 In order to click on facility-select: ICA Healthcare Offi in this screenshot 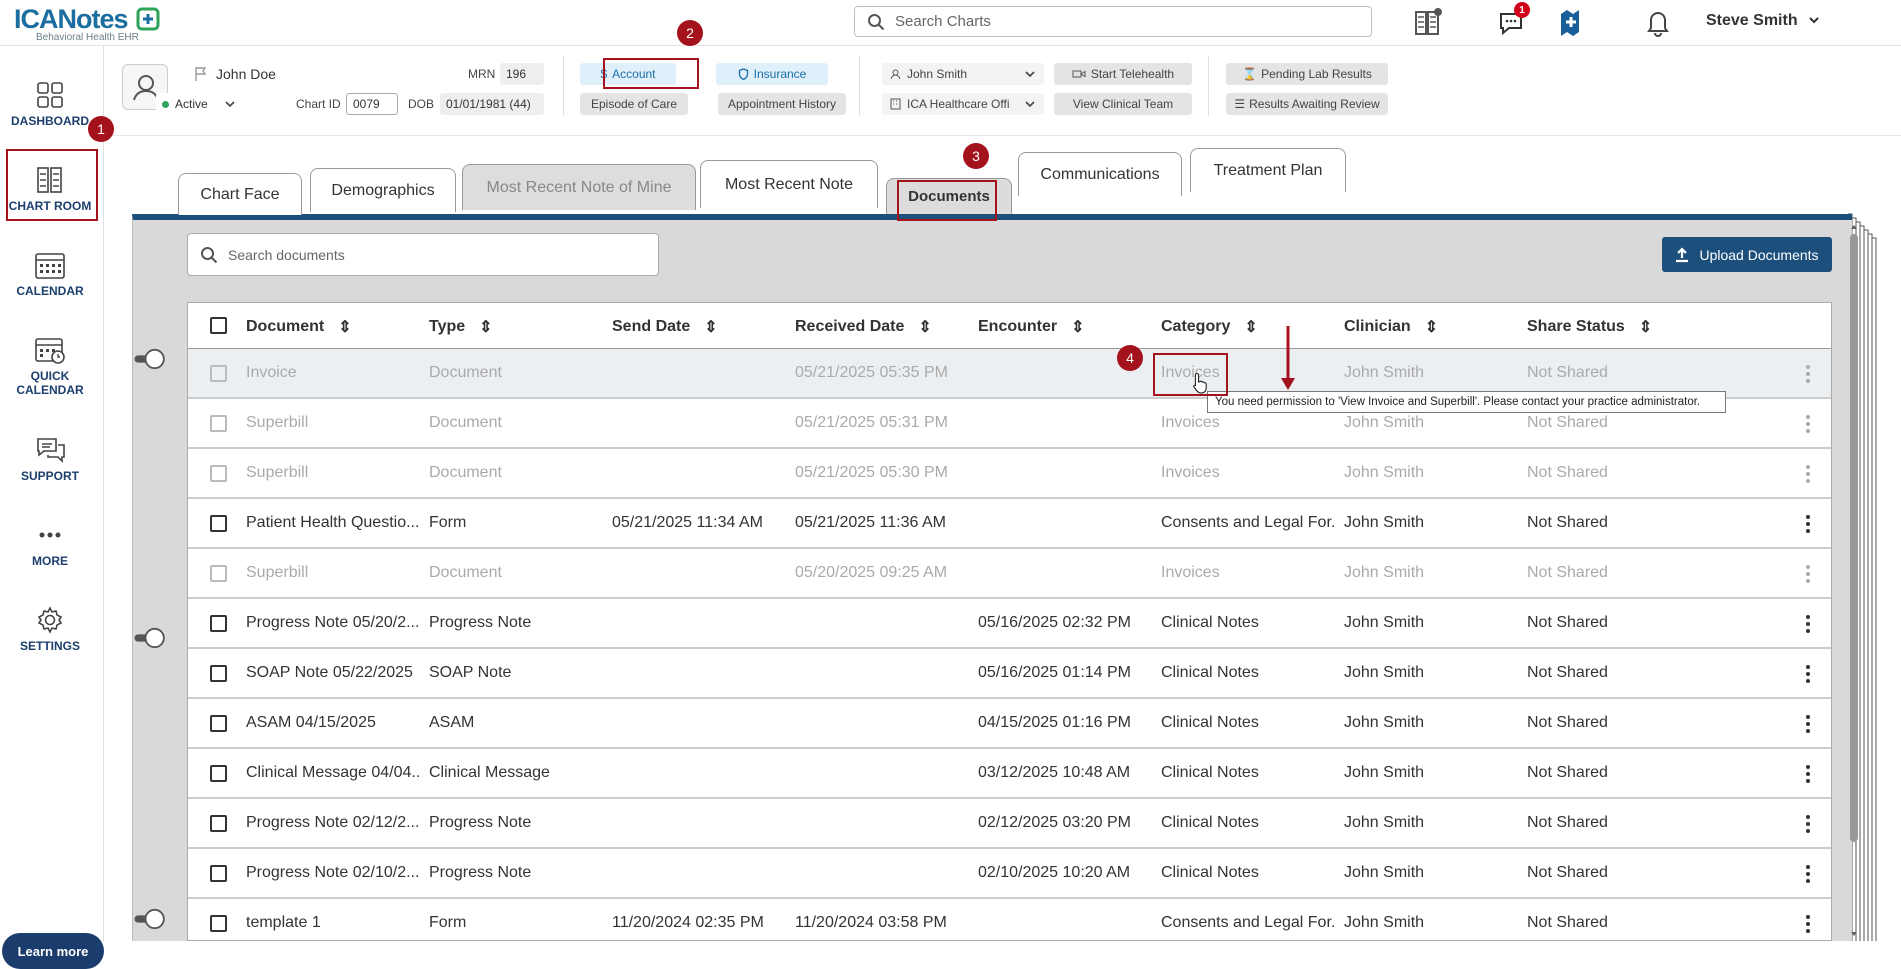, I will do `click(963, 104)`.